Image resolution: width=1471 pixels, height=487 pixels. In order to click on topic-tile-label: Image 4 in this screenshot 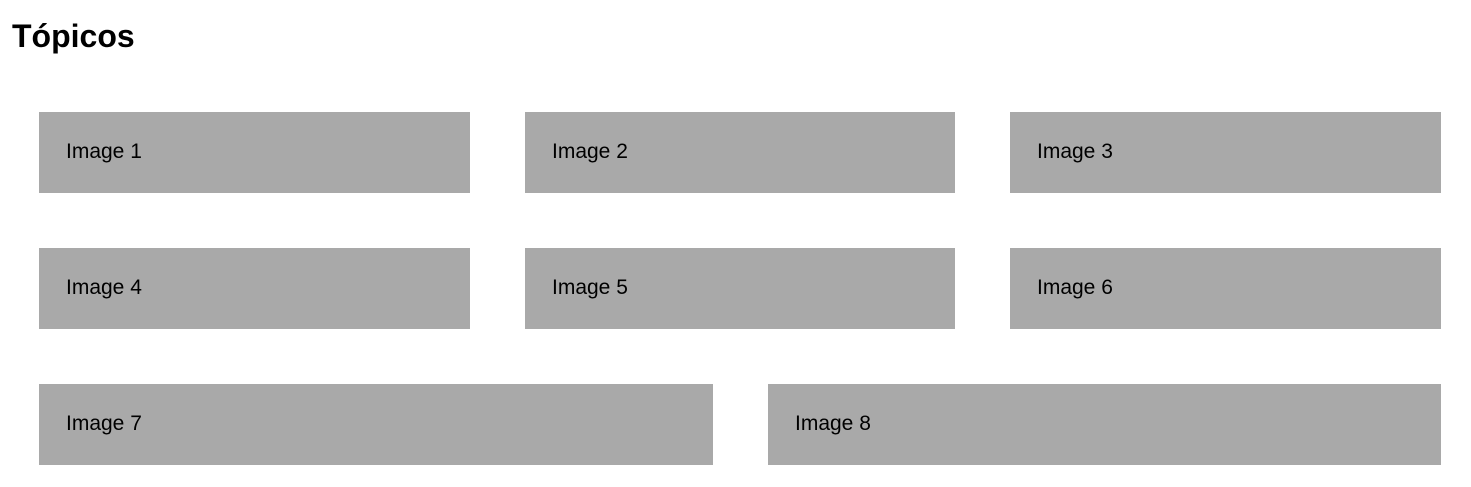, I will do `click(104, 287)`.